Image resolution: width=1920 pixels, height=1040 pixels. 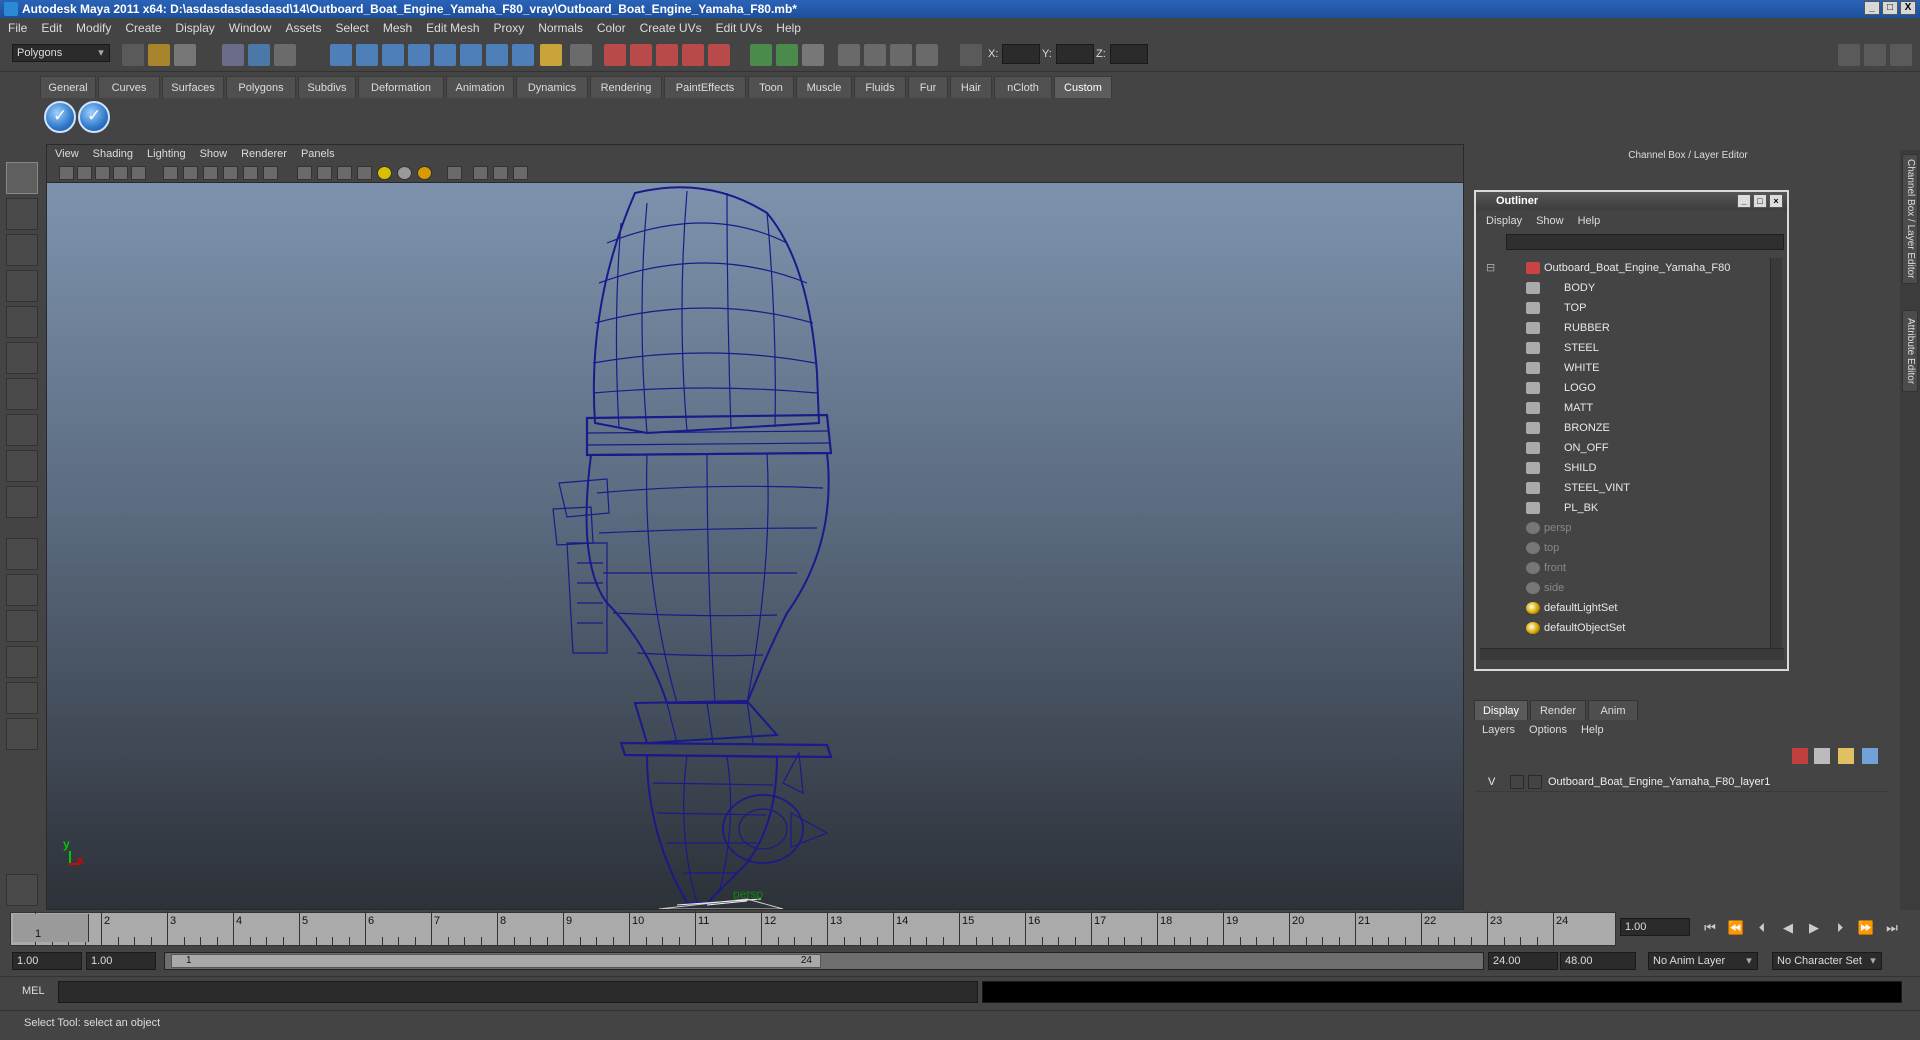 What do you see at coordinates (318, 154) in the screenshot?
I see `viewport-menu-panels: Panels` at bounding box center [318, 154].